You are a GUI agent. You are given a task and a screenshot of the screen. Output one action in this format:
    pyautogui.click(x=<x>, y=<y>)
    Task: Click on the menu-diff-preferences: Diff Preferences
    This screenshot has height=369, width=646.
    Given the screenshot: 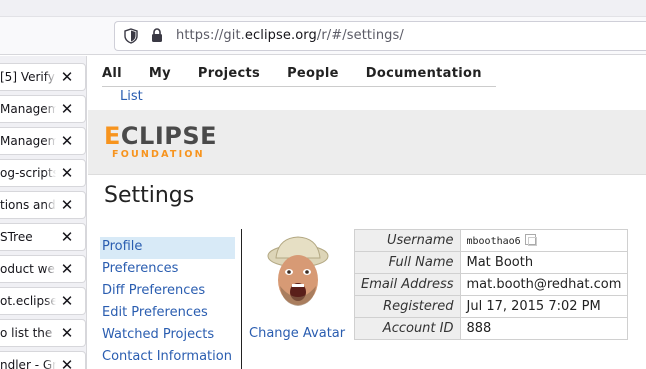 What is the action you would take?
    pyautogui.click(x=167, y=292)
    